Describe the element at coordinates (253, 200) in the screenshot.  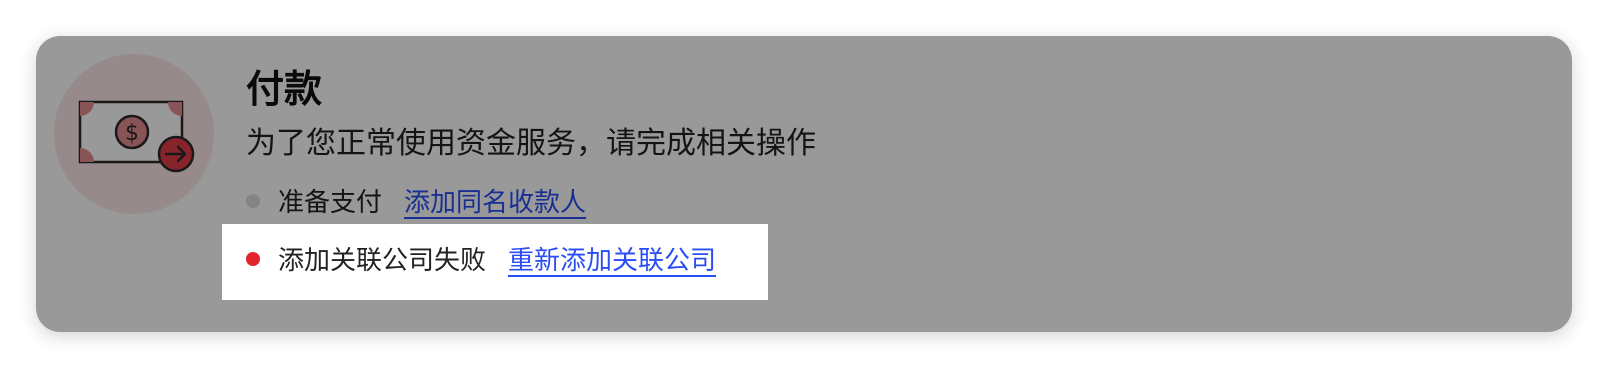
I see `pending-status-dot` at that location.